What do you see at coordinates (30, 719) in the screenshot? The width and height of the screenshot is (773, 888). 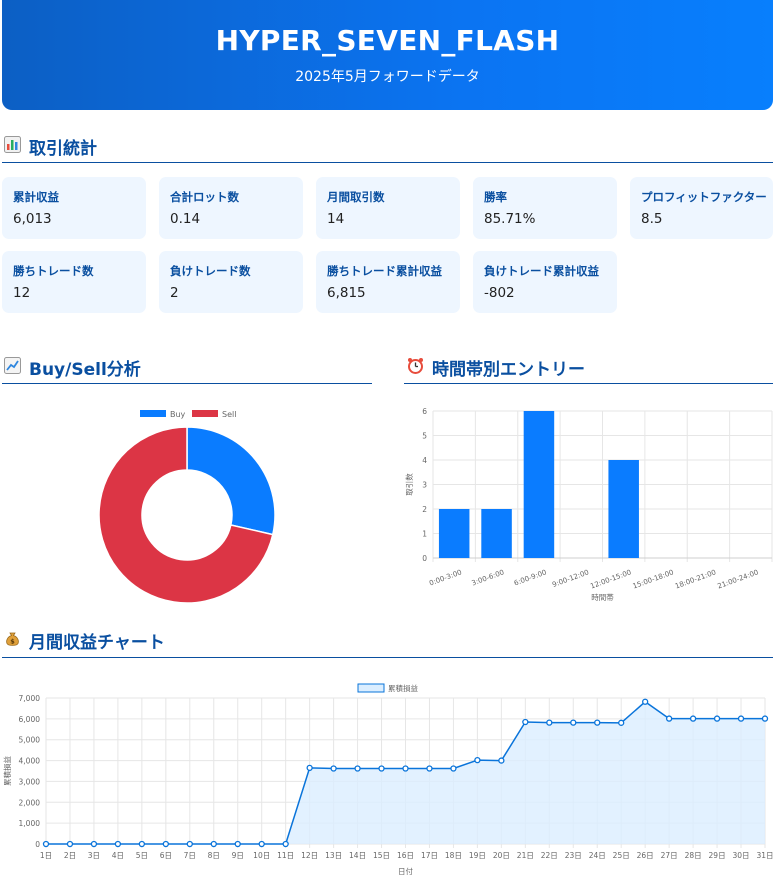 I see `y-tick-label: 6,000` at bounding box center [30, 719].